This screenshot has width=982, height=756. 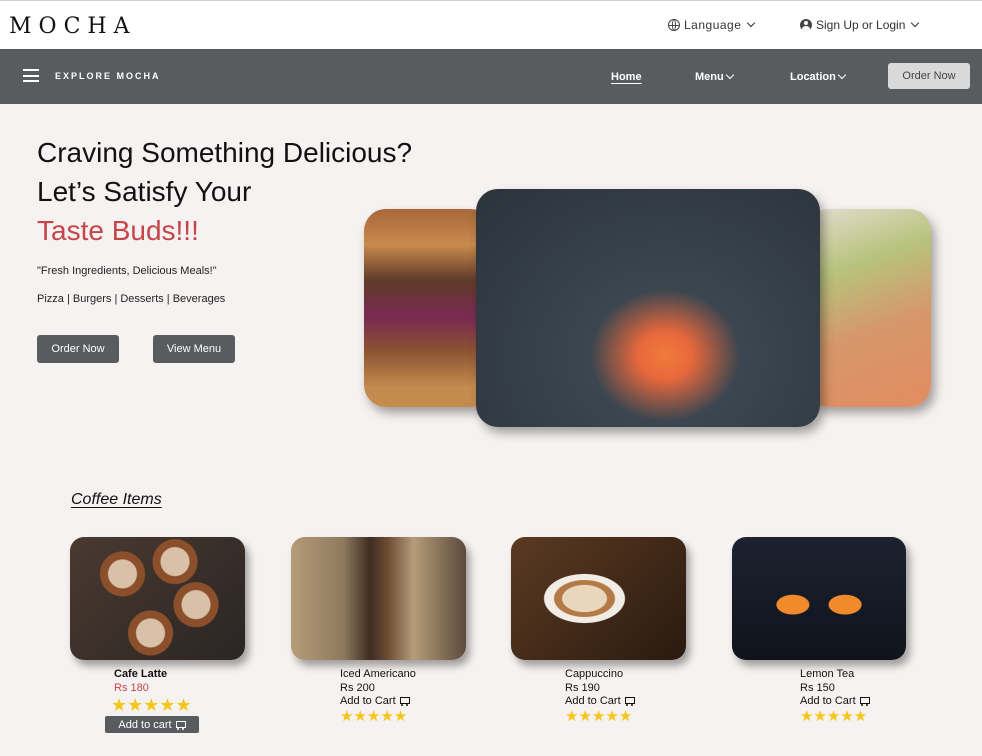 I want to click on nav-home: Home, so click(x=626, y=77).